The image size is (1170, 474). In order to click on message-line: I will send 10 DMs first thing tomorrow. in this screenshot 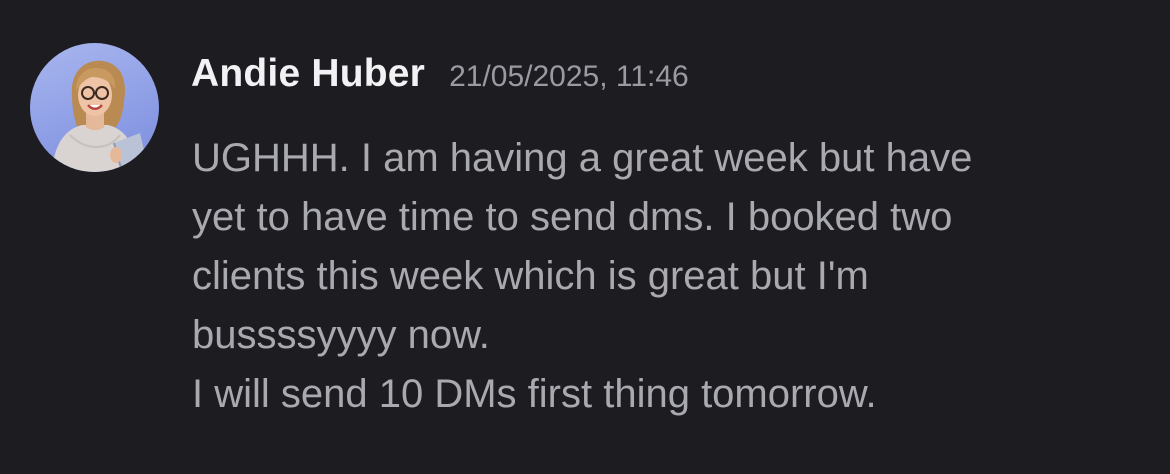, I will do `click(534, 394)`.